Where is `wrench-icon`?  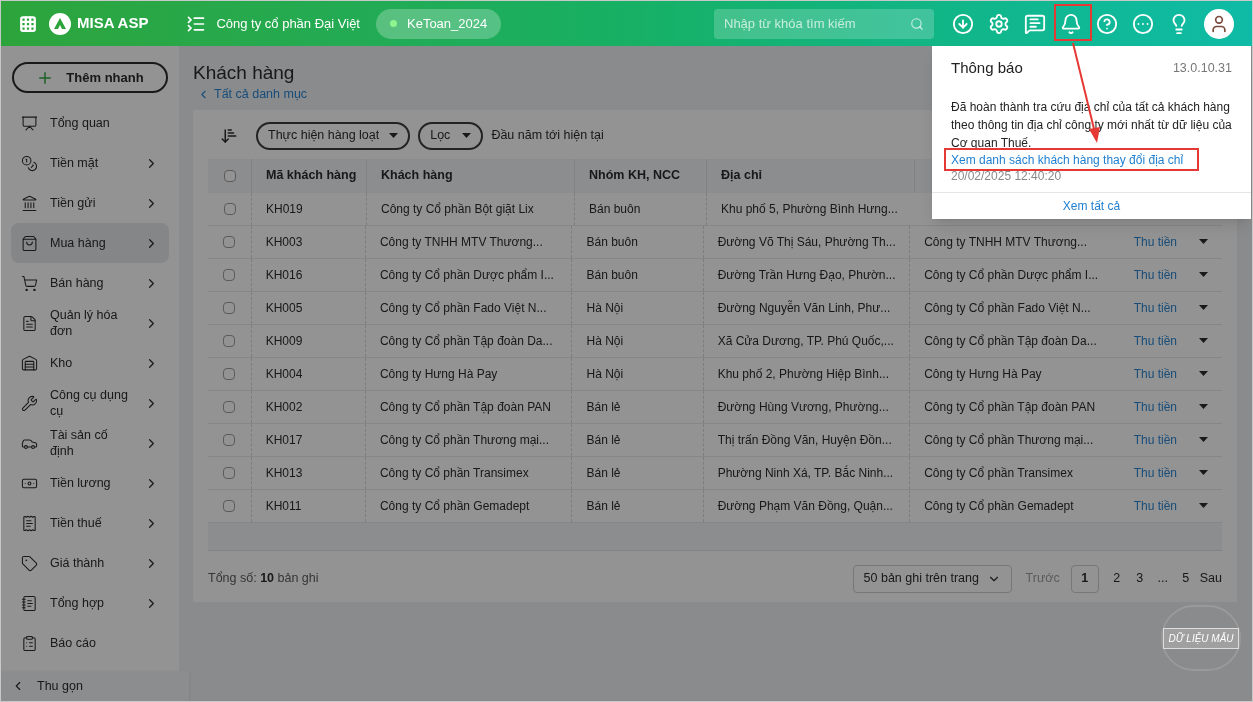
wrench-icon is located at coordinates (29, 403).